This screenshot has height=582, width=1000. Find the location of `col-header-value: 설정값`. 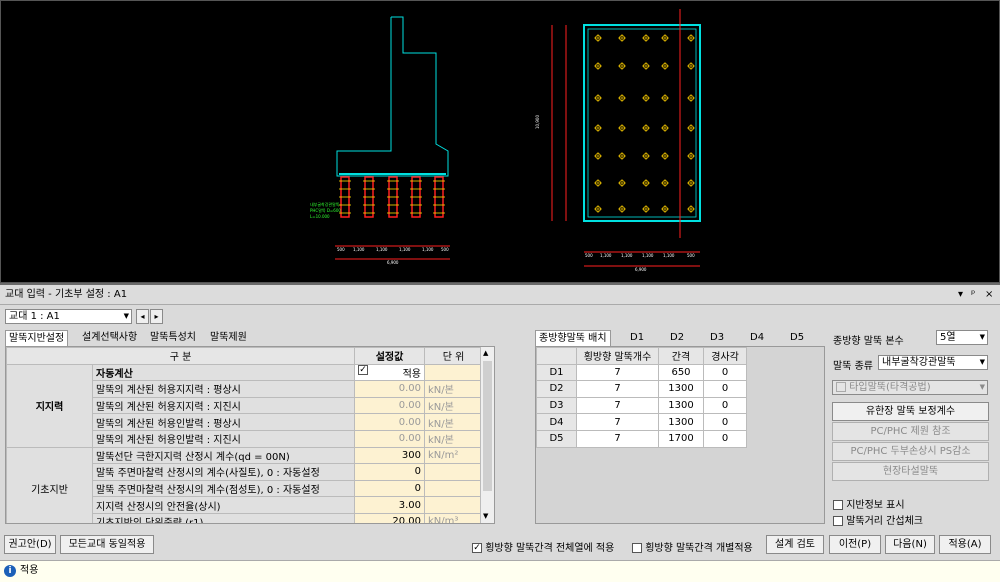

col-header-value: 설정값 is located at coordinates (389, 356).